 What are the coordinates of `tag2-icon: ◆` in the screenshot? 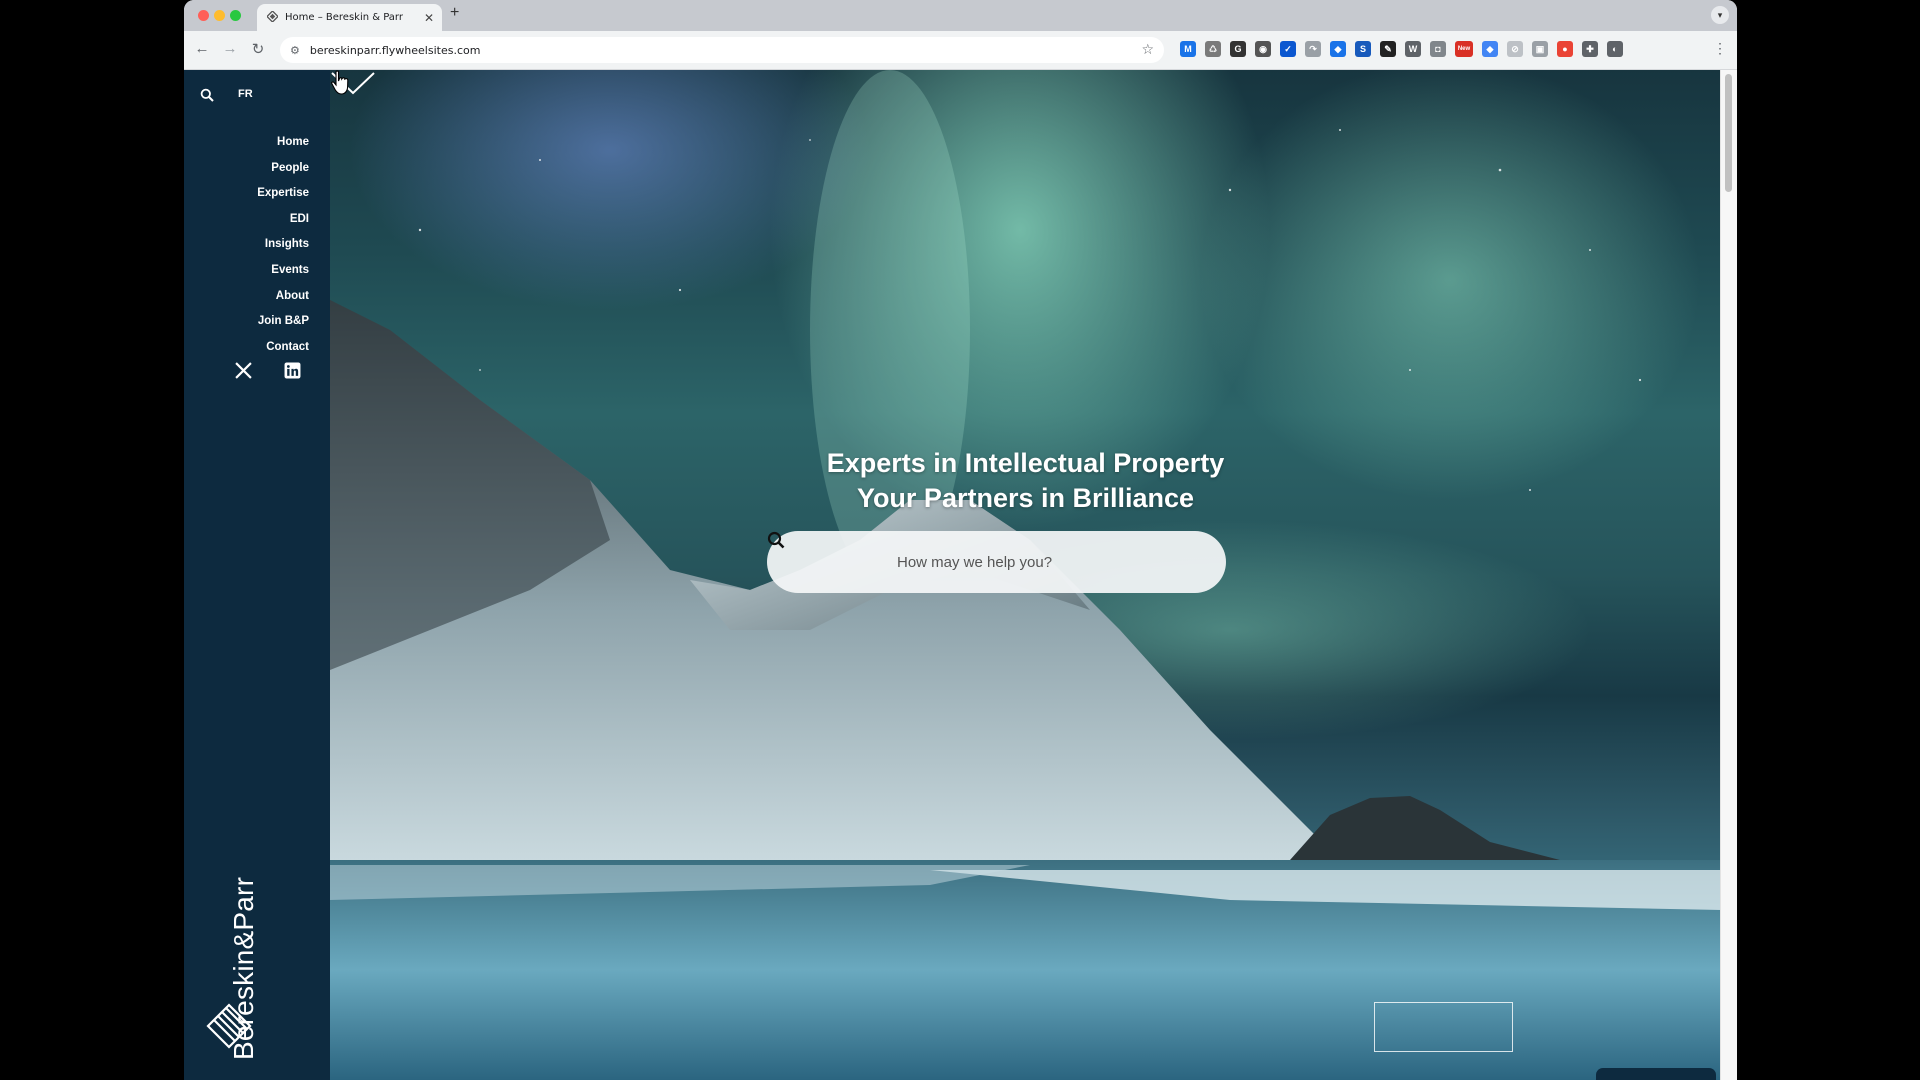 It's located at (1490, 49).